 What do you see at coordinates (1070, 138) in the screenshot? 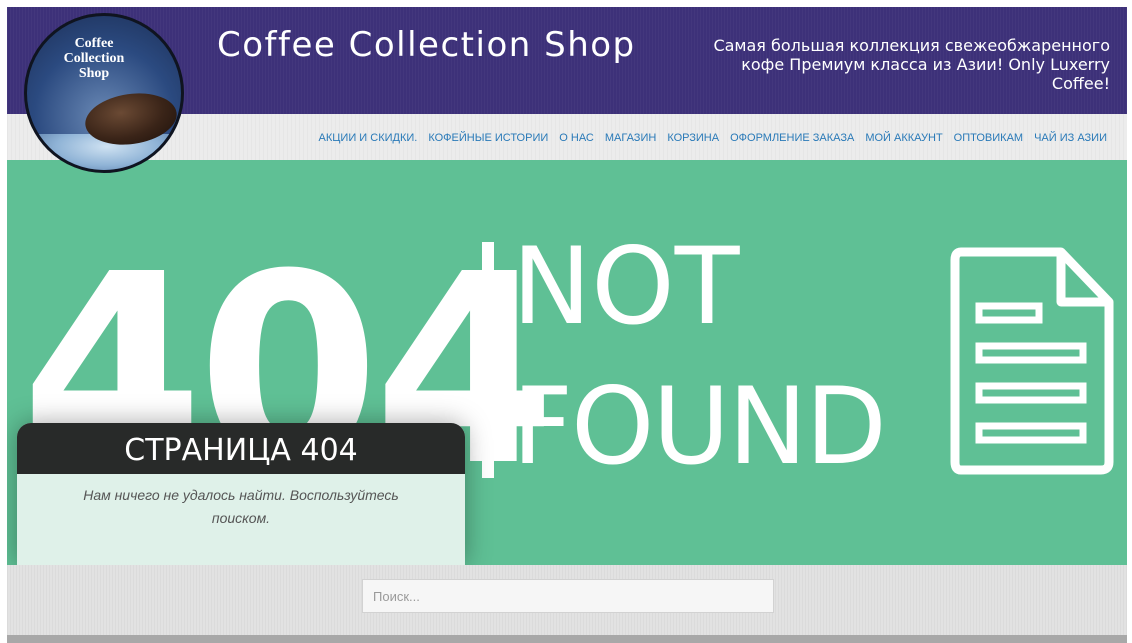
I see `nav-item-tea: ЧАЙ ИЗ АЗИИ` at bounding box center [1070, 138].